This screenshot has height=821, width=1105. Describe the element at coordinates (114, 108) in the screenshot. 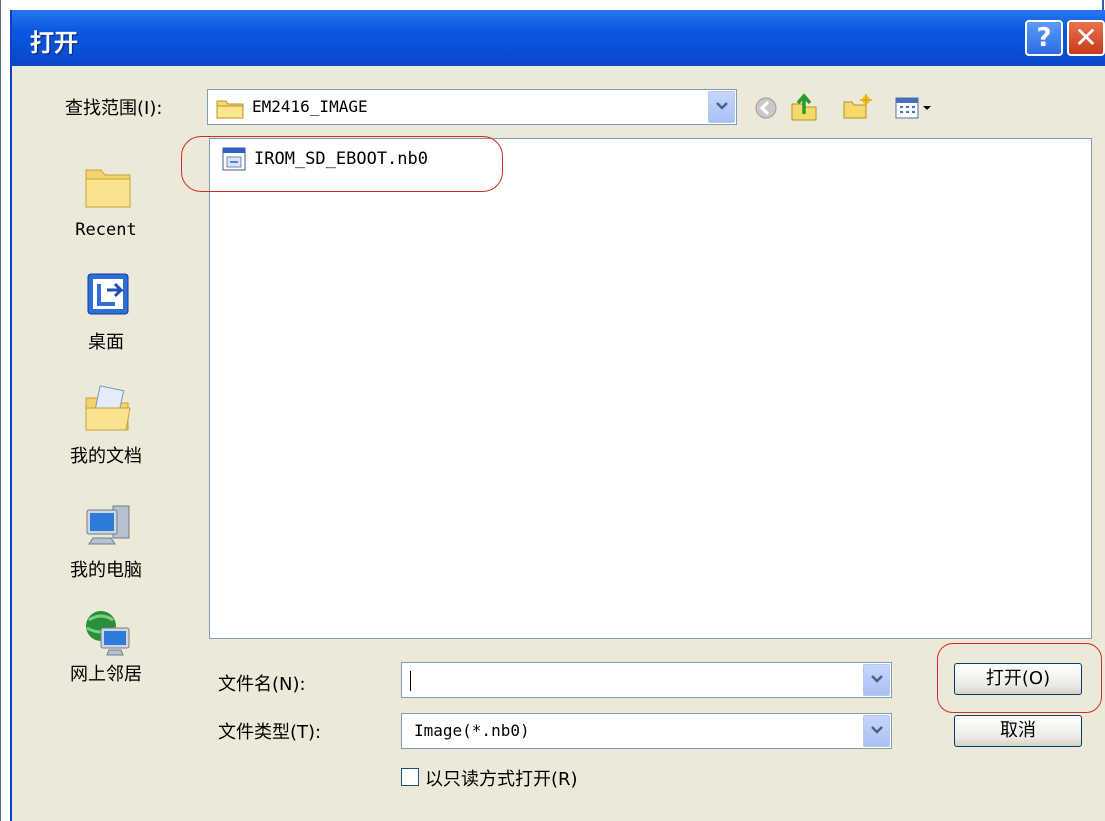

I see `look-in-label: 查找范围(I):` at that location.